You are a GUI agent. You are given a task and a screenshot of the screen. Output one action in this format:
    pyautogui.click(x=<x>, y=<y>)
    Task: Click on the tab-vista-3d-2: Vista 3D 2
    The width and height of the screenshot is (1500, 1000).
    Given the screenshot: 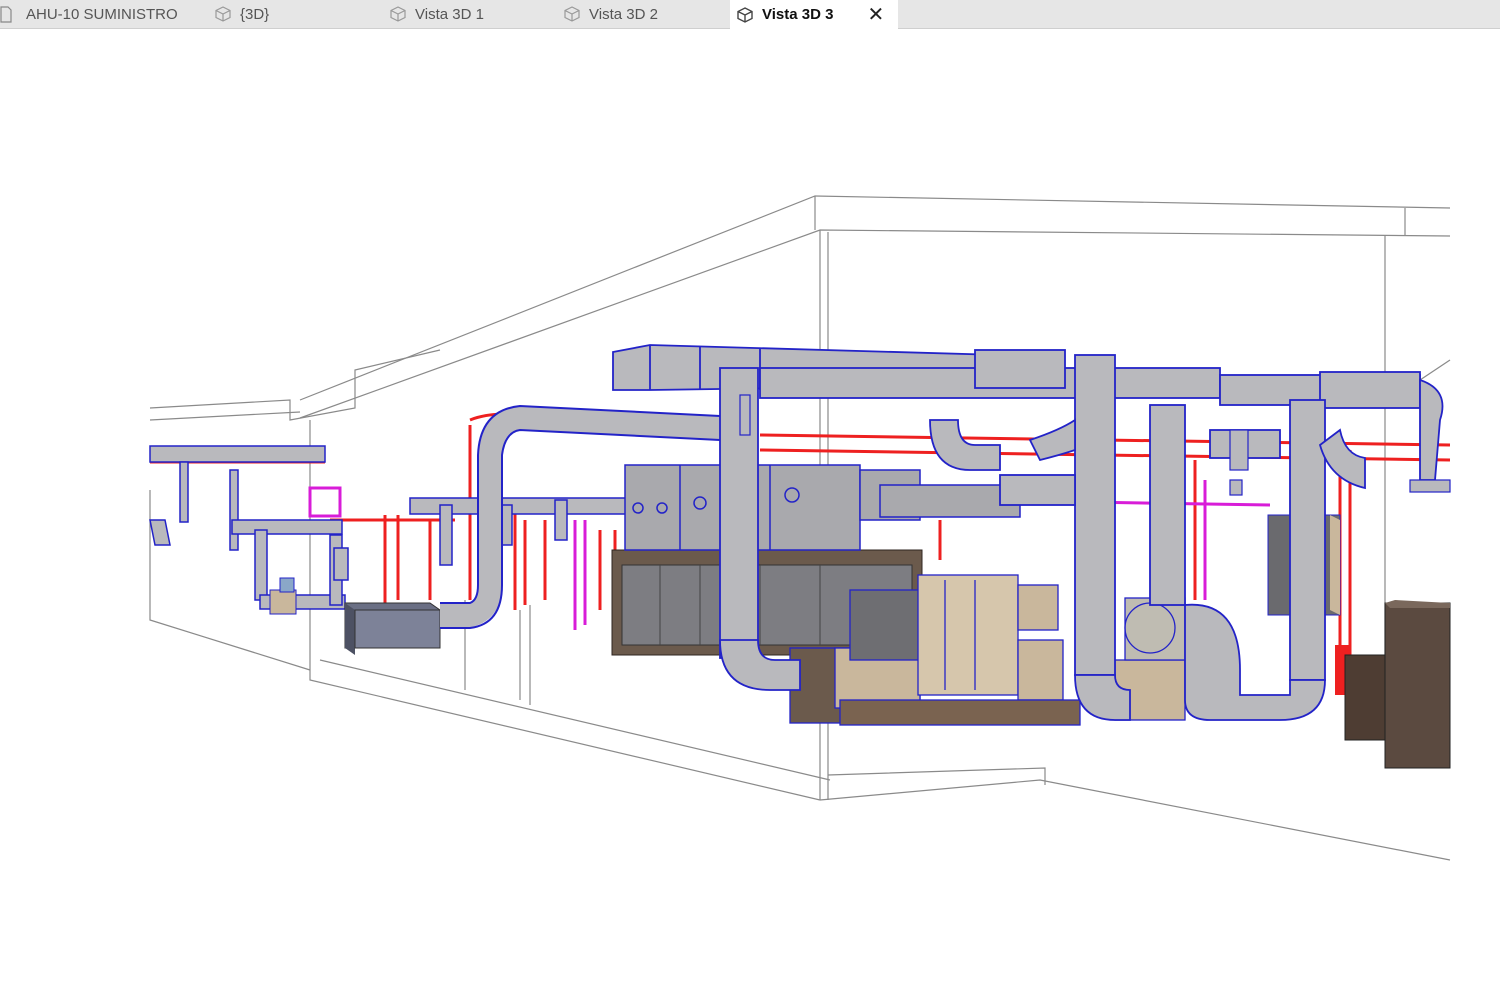 What is the action you would take?
    pyautogui.click(x=610, y=14)
    